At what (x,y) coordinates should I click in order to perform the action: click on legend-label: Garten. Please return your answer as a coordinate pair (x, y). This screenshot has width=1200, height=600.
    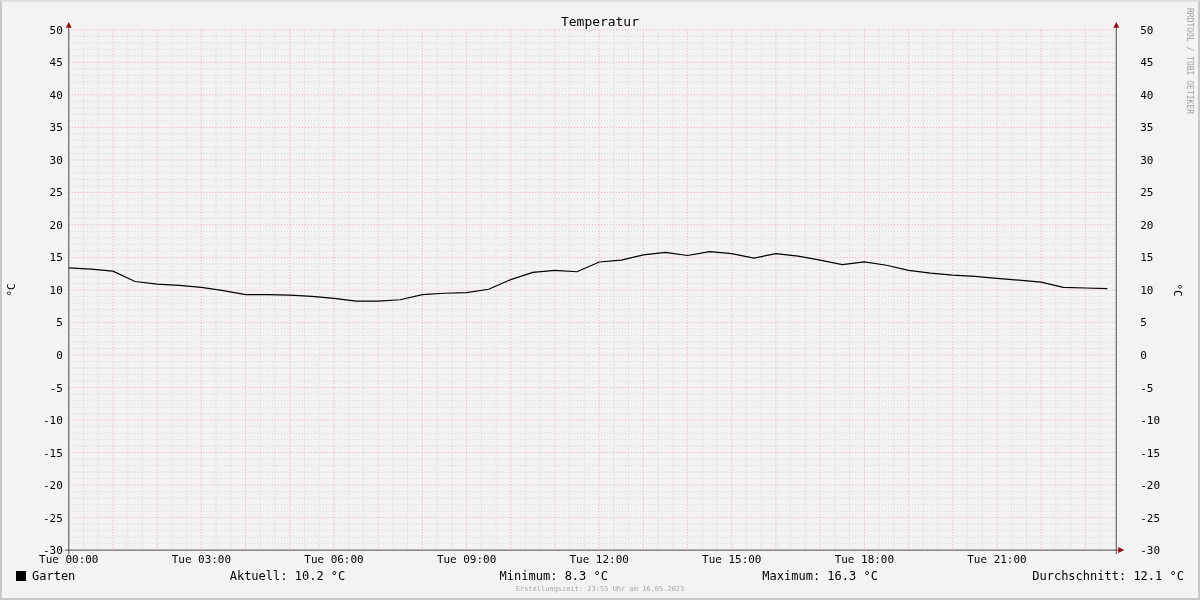
    Looking at the image, I should click on (54, 576).